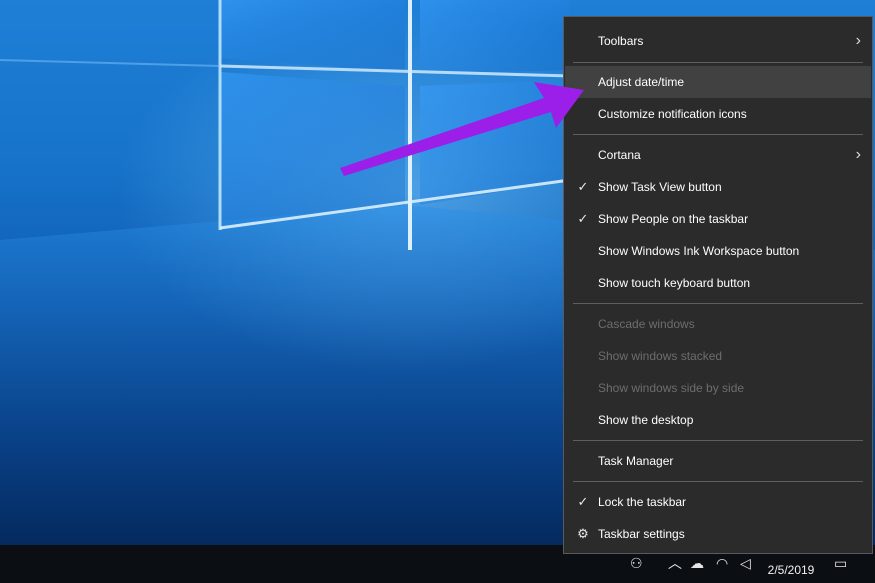 This screenshot has height=583, width=875. Describe the element at coordinates (718, 534) in the screenshot. I see `menu-item-taskbar-settings: ⚙ Taskbar settings` at that location.